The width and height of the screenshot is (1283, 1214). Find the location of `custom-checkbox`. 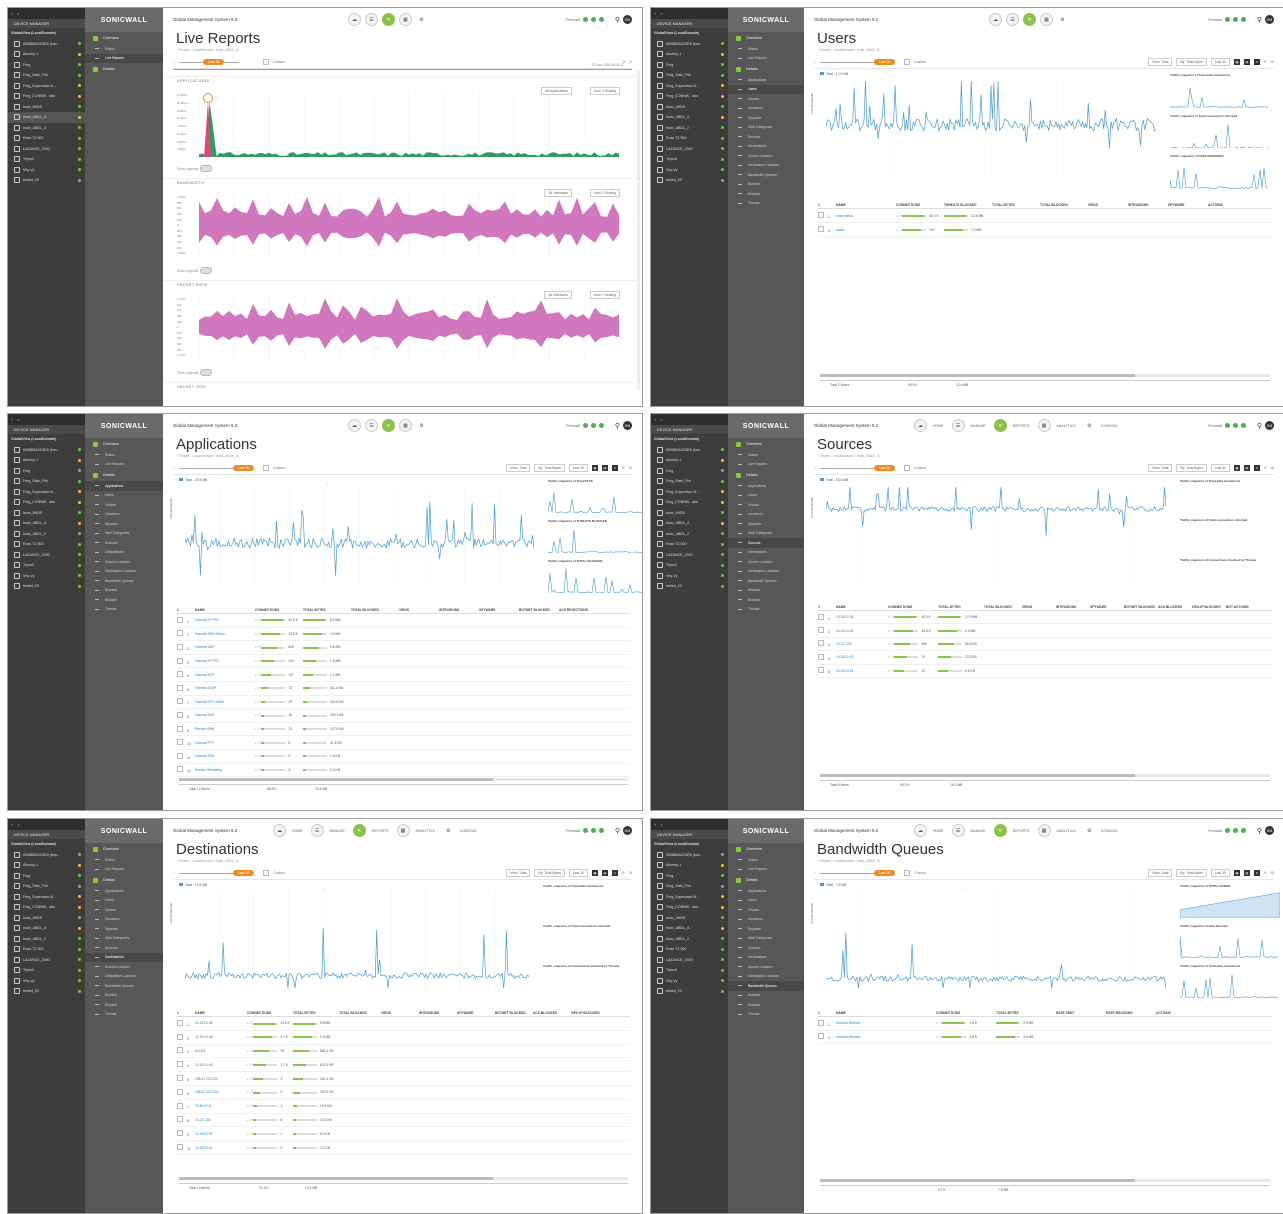

custom-checkbox is located at coordinates (265, 62).